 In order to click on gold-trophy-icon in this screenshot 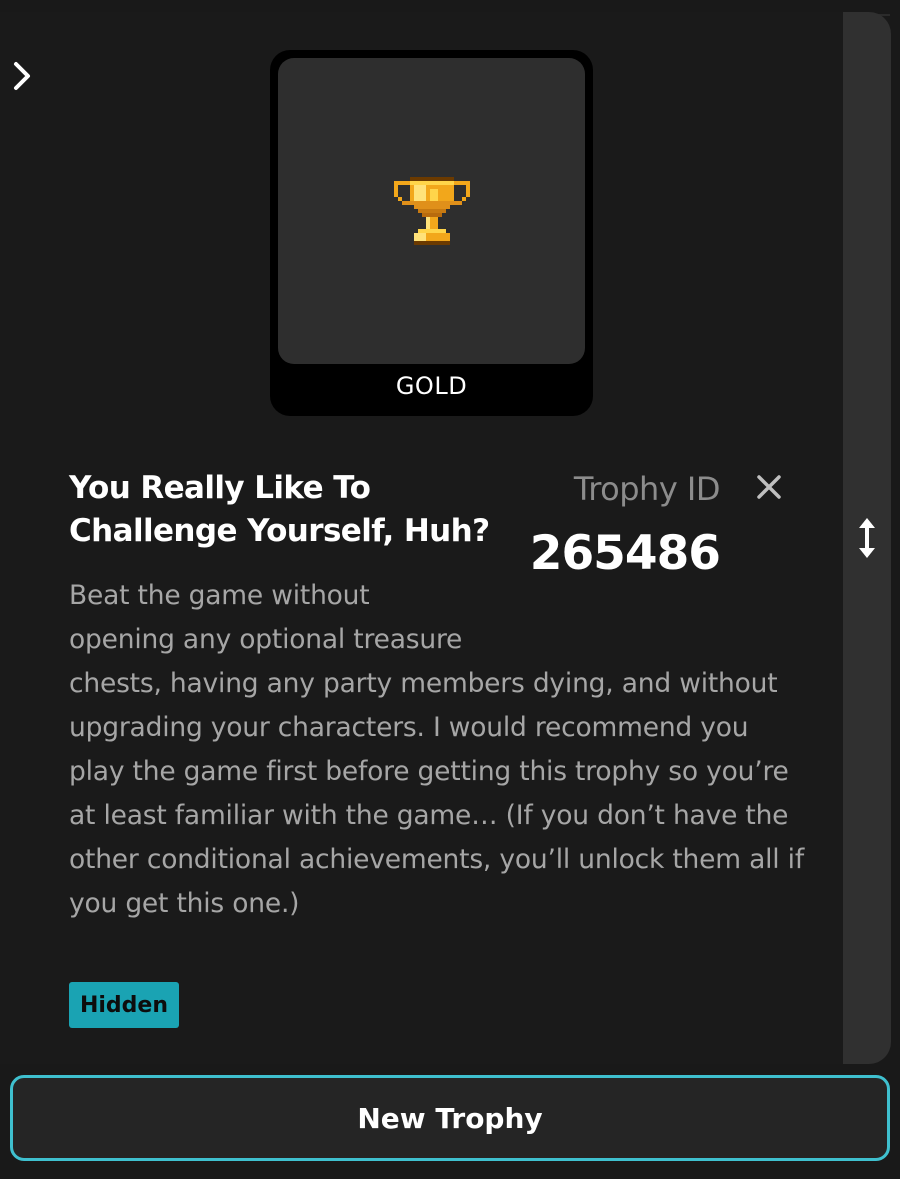, I will do `click(431, 211)`.